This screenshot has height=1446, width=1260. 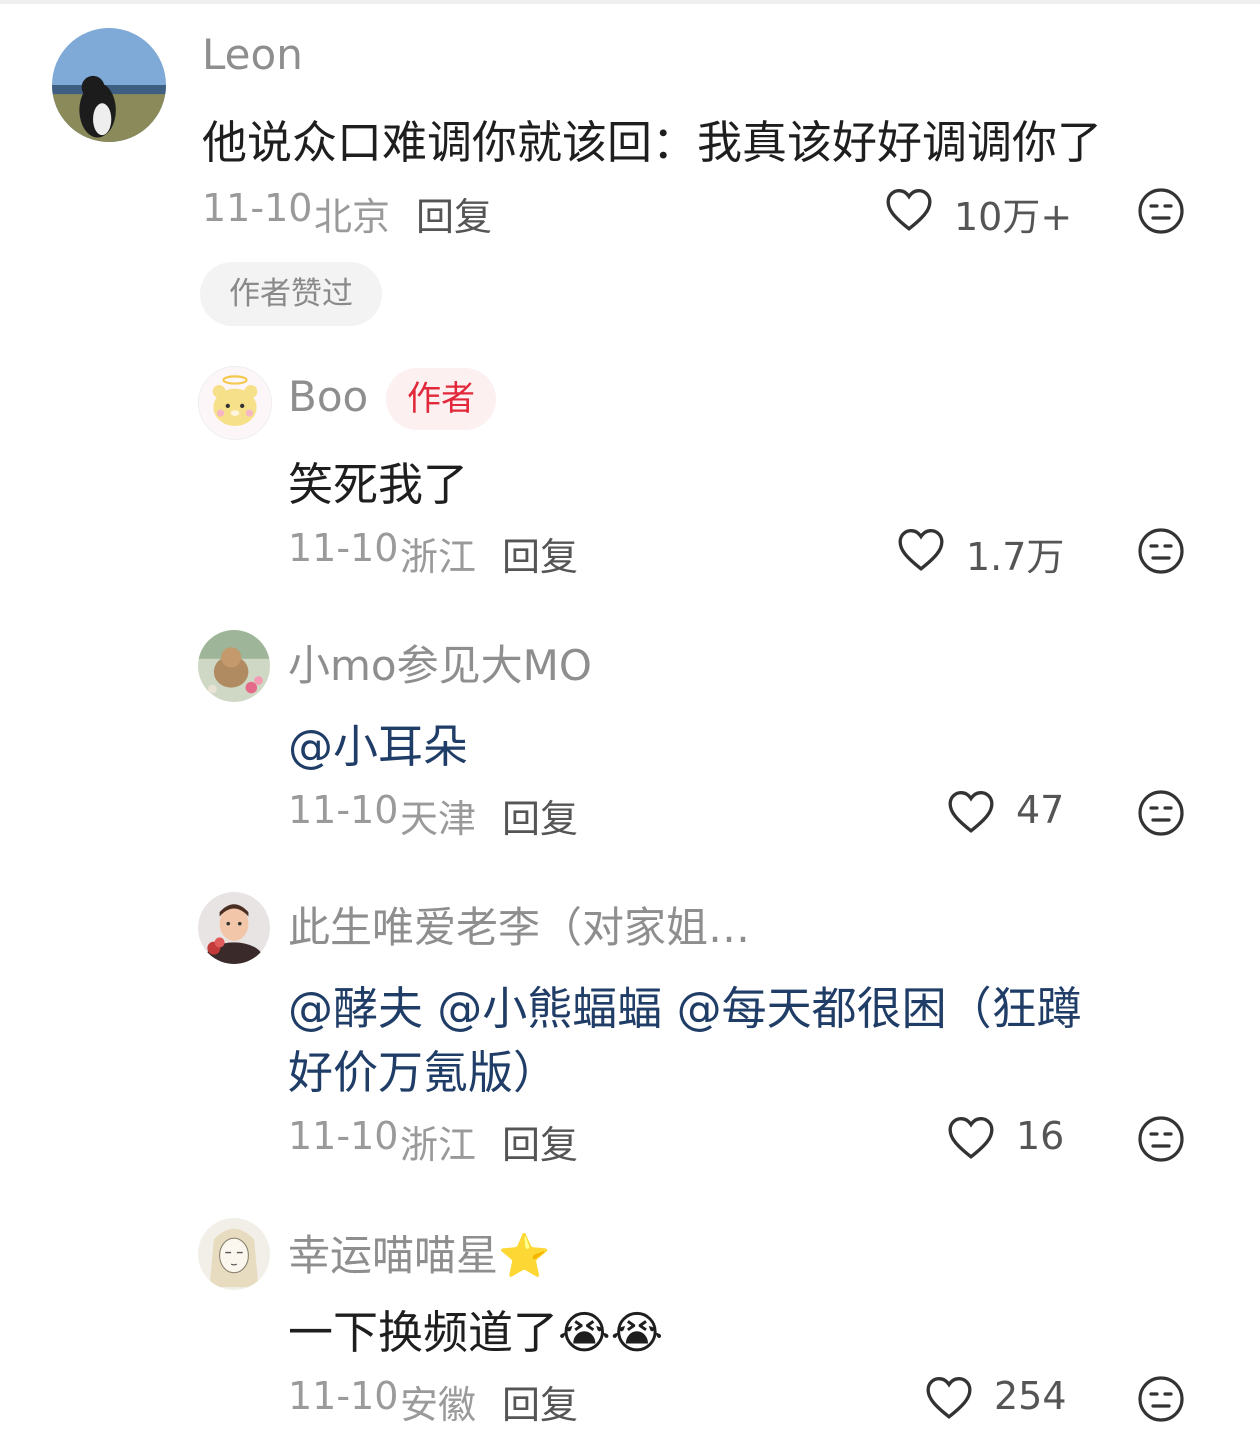 What do you see at coordinates (328, 396) in the screenshot?
I see `username: Boo` at bounding box center [328, 396].